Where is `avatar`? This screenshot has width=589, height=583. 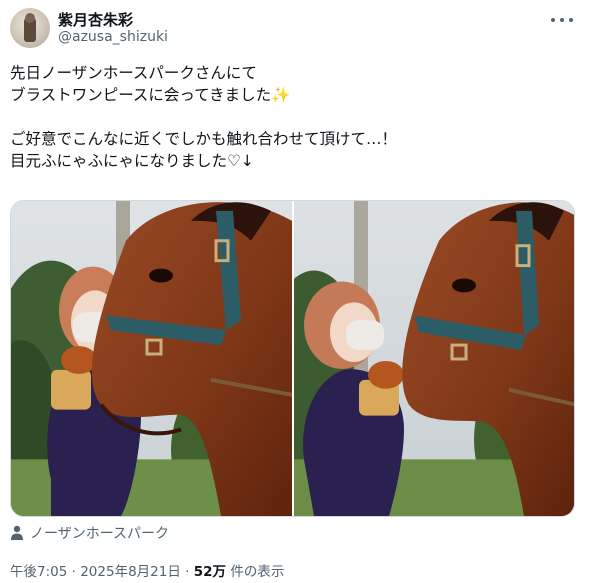
avatar is located at coordinates (30, 28).